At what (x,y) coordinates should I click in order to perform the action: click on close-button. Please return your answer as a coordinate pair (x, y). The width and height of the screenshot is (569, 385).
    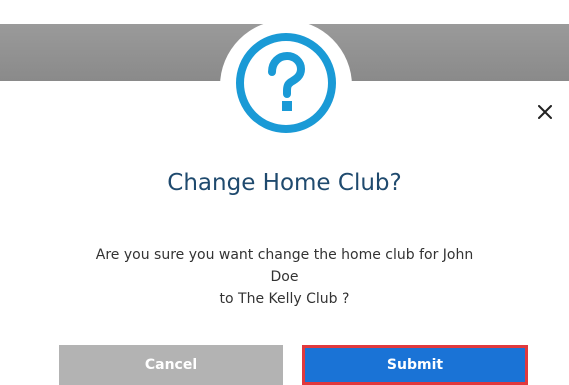
    Looking at the image, I should click on (545, 112).